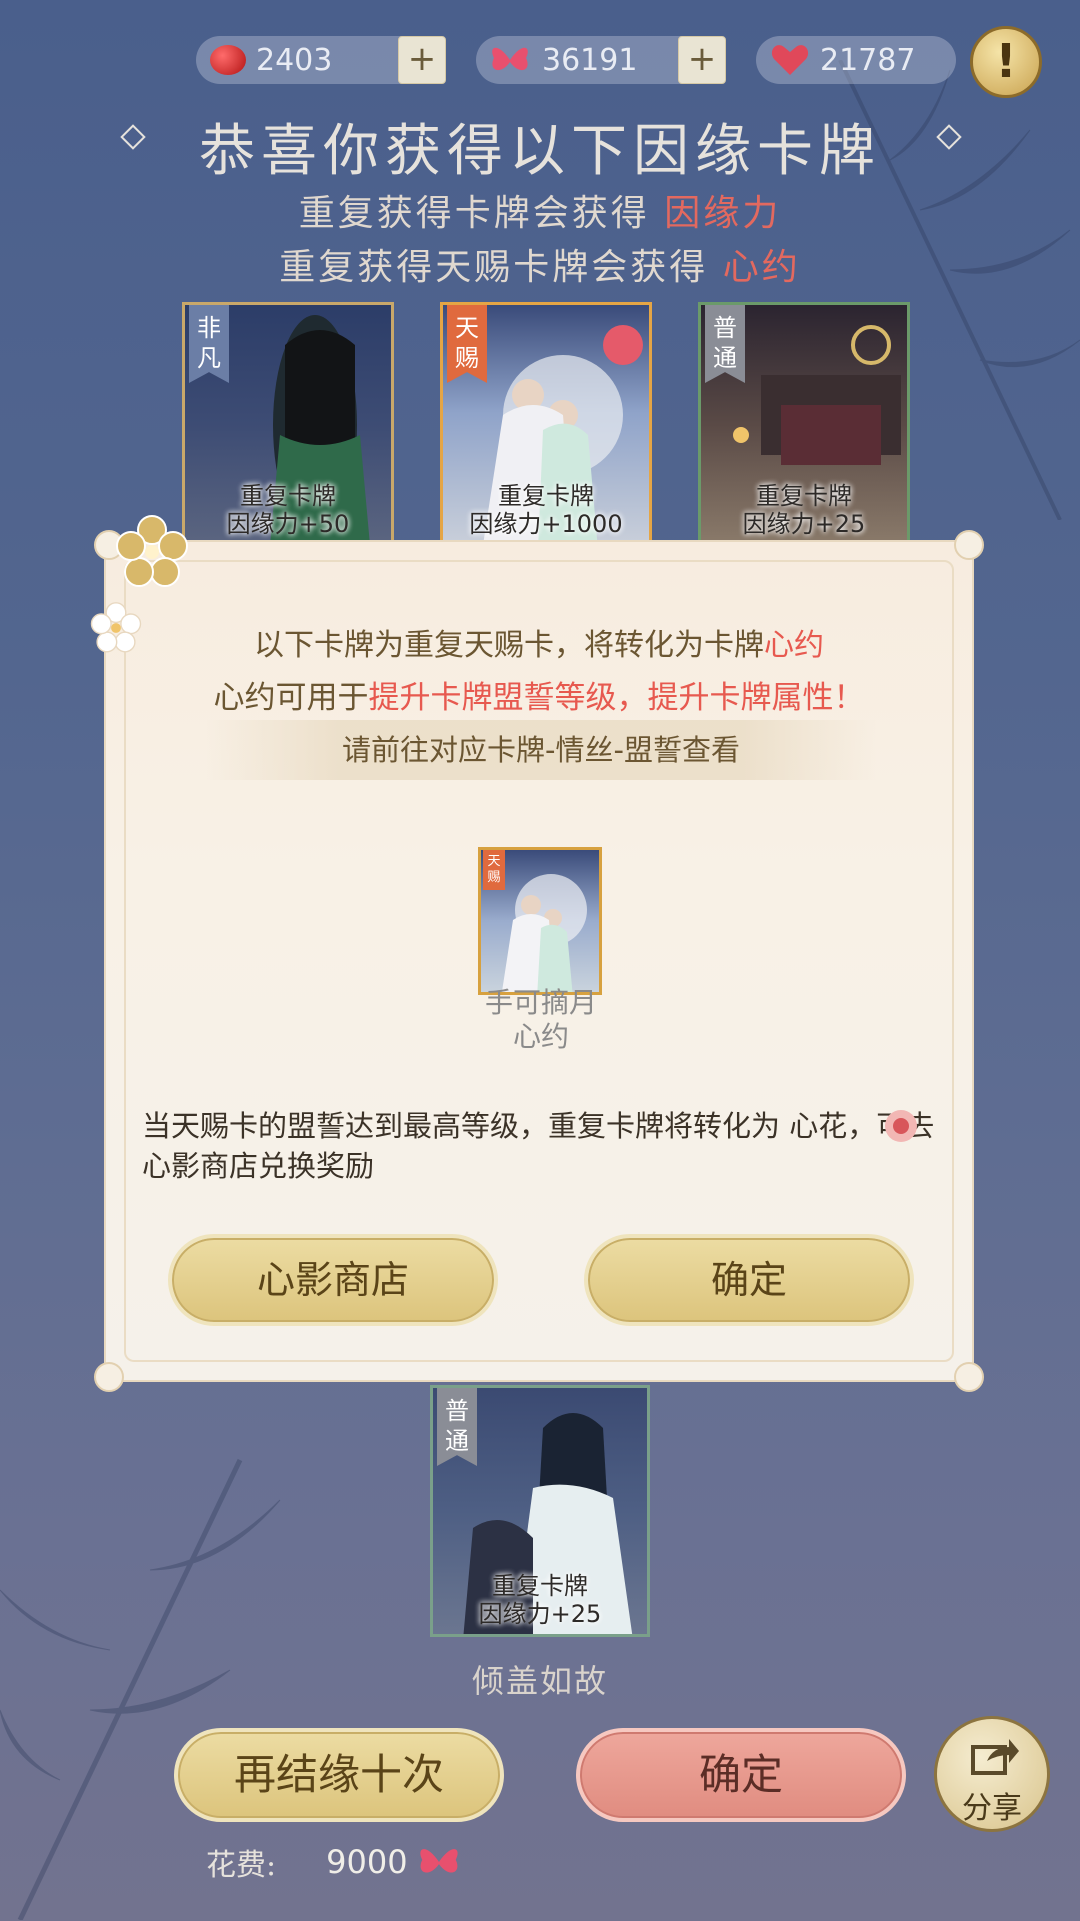 The image size is (1080, 1921). I want to click on currency-butterfly: 36191 +, so click(601, 60).